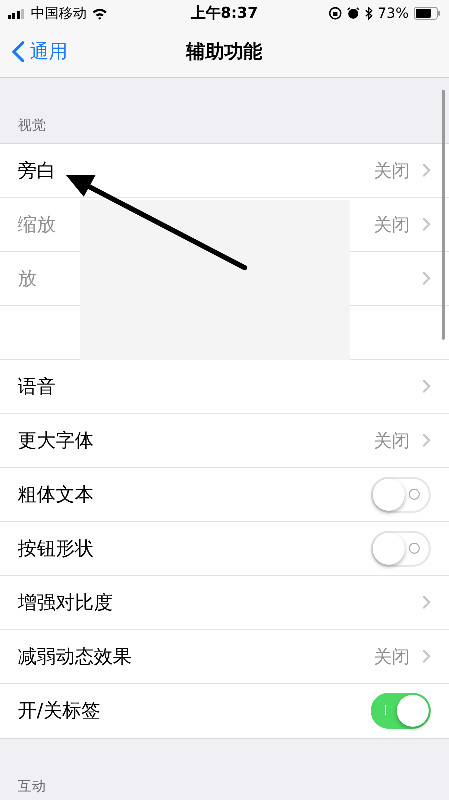 This screenshot has width=449, height=800. What do you see at coordinates (32, 126) in the screenshot?
I see `section-header: 视觉` at bounding box center [32, 126].